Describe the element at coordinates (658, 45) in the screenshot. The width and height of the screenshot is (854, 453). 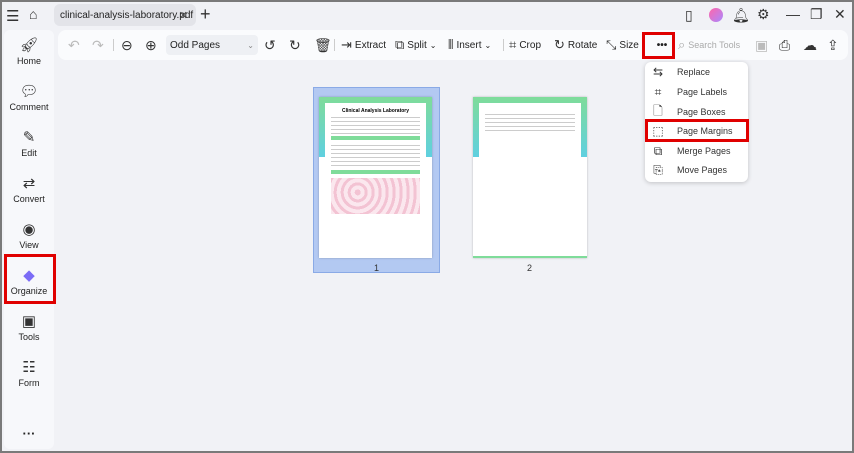
I see `more-highlight` at that location.